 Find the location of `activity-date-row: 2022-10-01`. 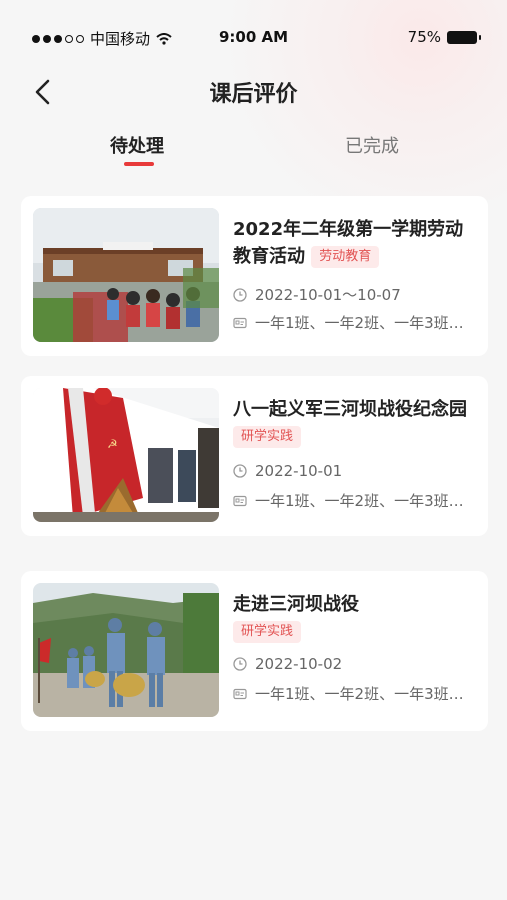

activity-date-row: 2022-10-01 is located at coordinates (287, 471).